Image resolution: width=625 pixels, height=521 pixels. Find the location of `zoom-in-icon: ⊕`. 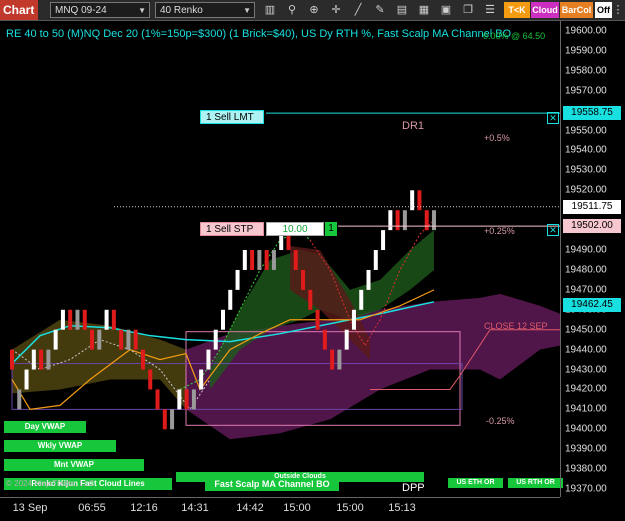

zoom-in-icon: ⊕ is located at coordinates (314, 10).